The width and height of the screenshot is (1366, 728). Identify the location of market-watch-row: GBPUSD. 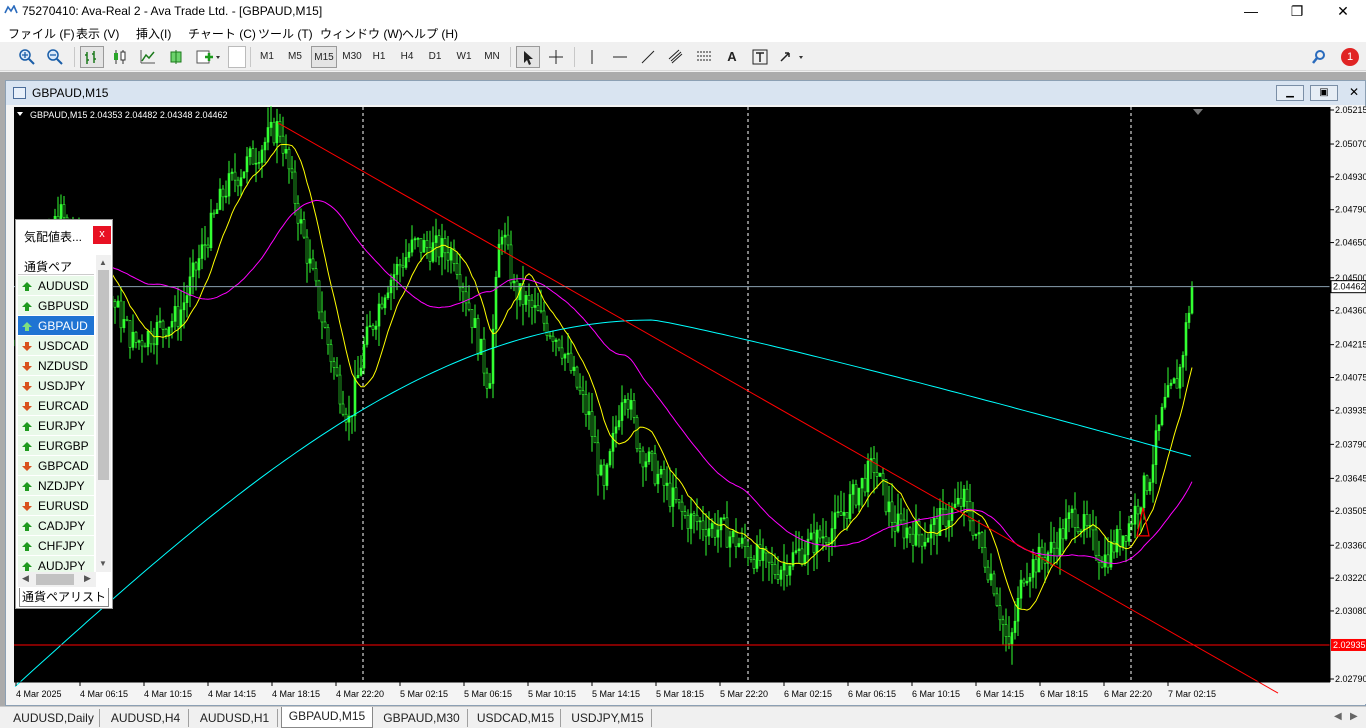
(56, 306).